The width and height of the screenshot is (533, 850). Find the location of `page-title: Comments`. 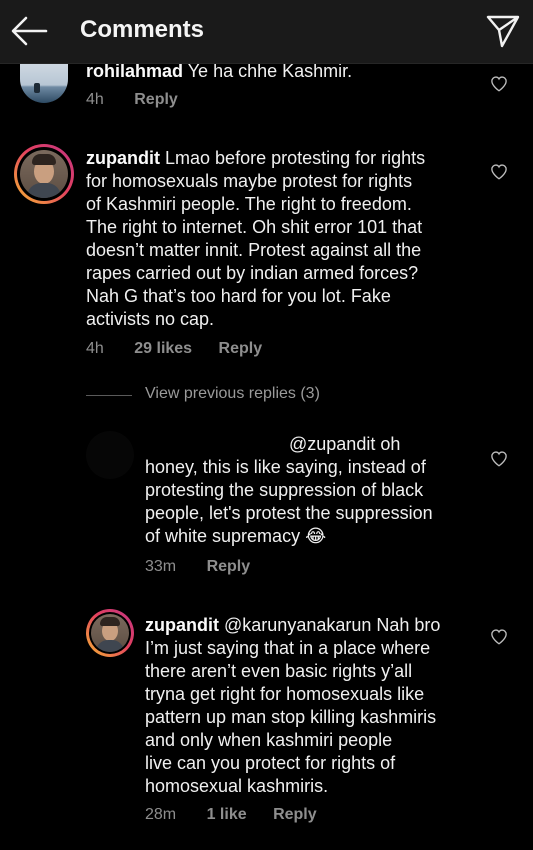

page-title: Comments is located at coordinates (142, 29).